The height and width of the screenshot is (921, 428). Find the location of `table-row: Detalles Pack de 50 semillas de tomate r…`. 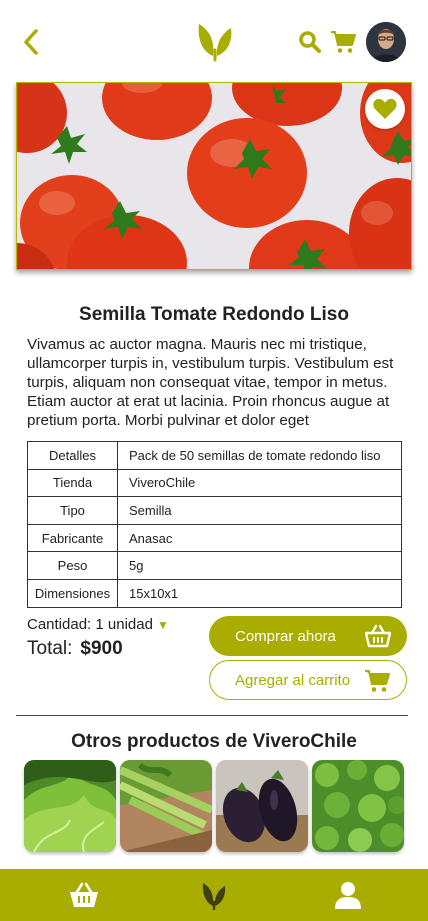

table-row: Detalles Pack de 50 semillas de tomate r… is located at coordinates (214, 455).